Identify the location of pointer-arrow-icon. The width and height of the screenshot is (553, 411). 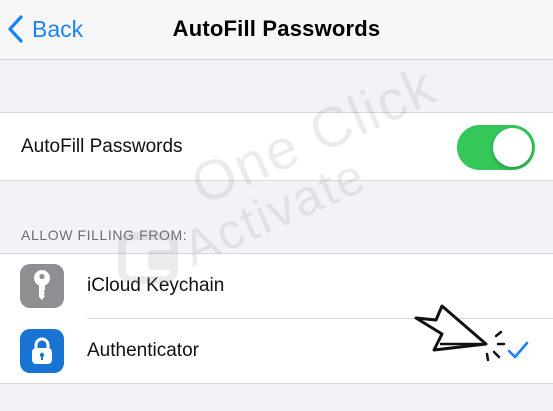
(460, 333).